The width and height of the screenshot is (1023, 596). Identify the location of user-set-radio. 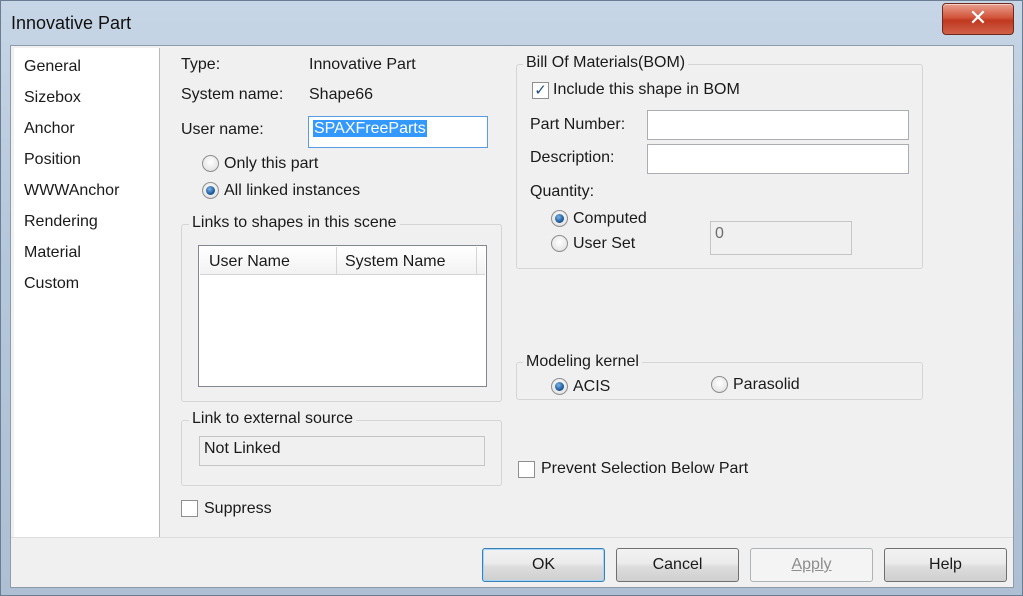
(559, 243).